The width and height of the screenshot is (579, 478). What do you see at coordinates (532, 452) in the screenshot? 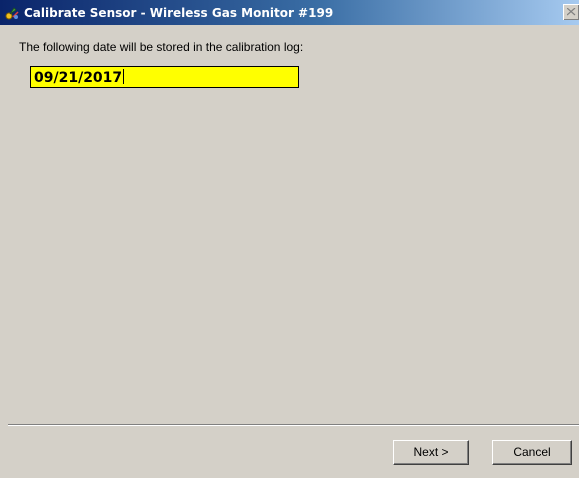
I see `cancel-button: Cancel` at bounding box center [532, 452].